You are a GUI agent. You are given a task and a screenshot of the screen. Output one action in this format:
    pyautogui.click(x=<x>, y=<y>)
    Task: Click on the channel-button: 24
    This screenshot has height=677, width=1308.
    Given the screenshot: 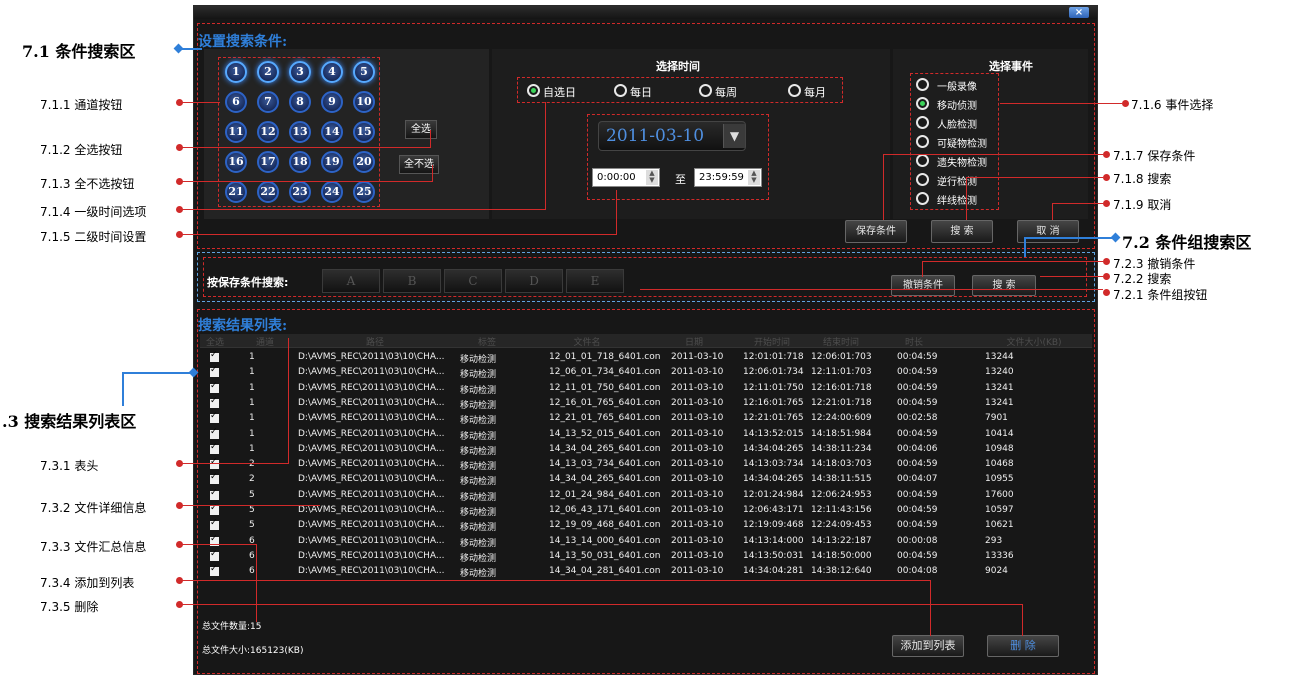 What is the action you would take?
    pyautogui.click(x=332, y=192)
    